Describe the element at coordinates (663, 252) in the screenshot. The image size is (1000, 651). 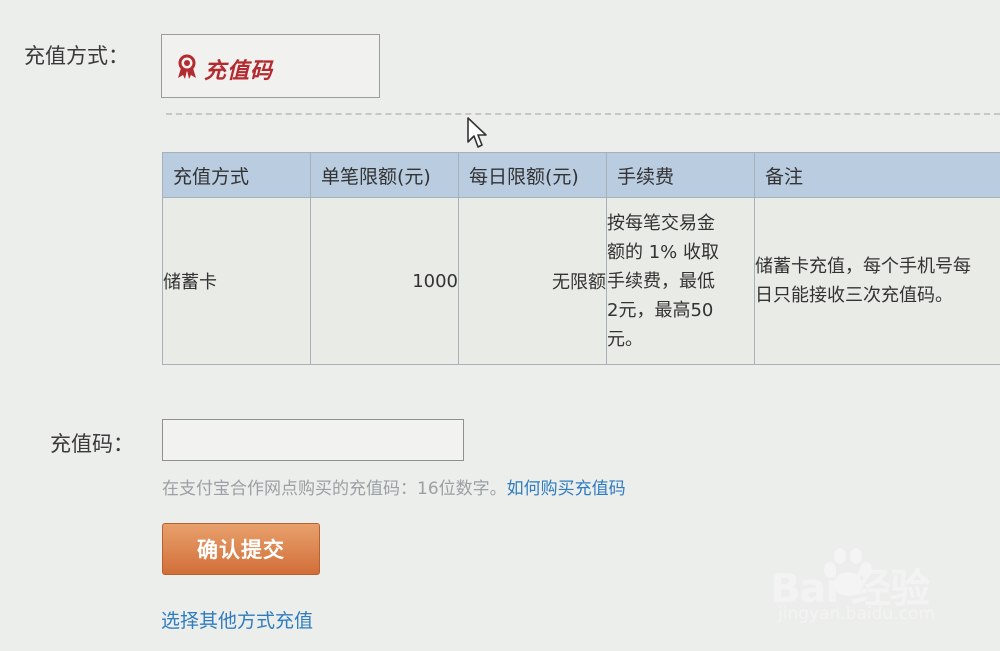
I see `fee-line: 额的 1% 收取` at that location.